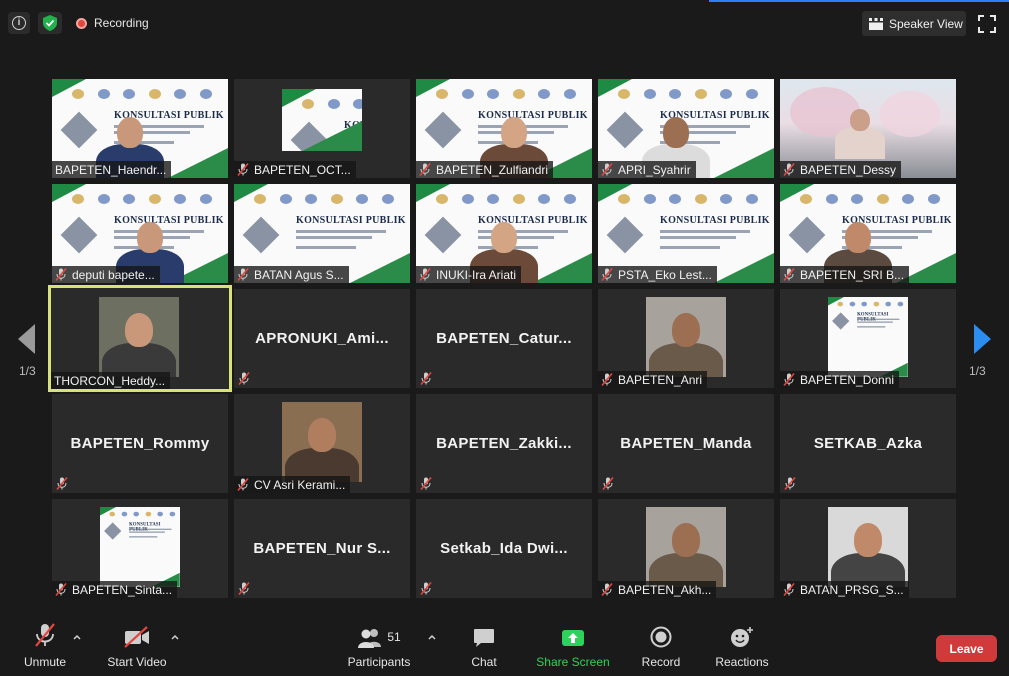 Image resolution: width=1009 pixels, height=676 pixels. Describe the element at coordinates (859, 1) in the screenshot. I see `top-accent-line` at that location.